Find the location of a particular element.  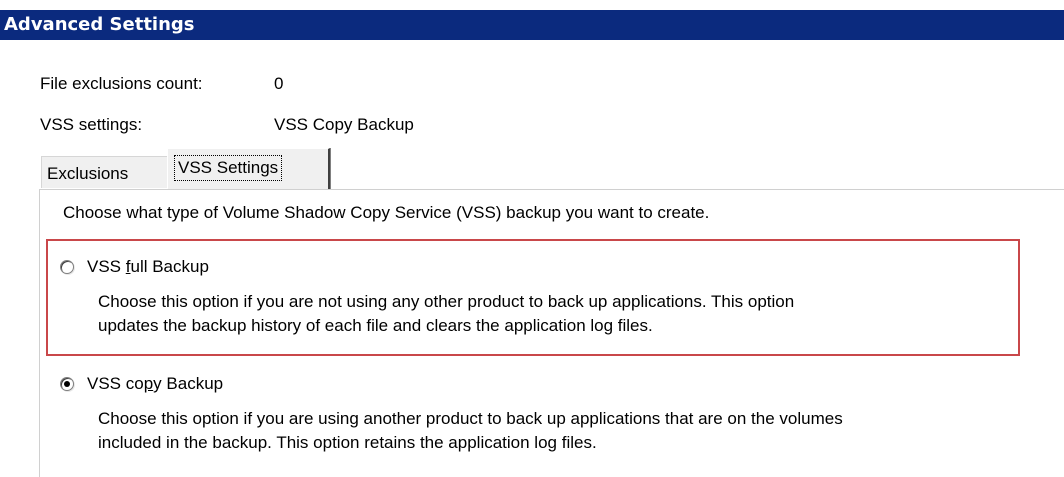

vss-settings-summary: VSS settings: VSS Copy Backup is located at coordinates (290, 125).